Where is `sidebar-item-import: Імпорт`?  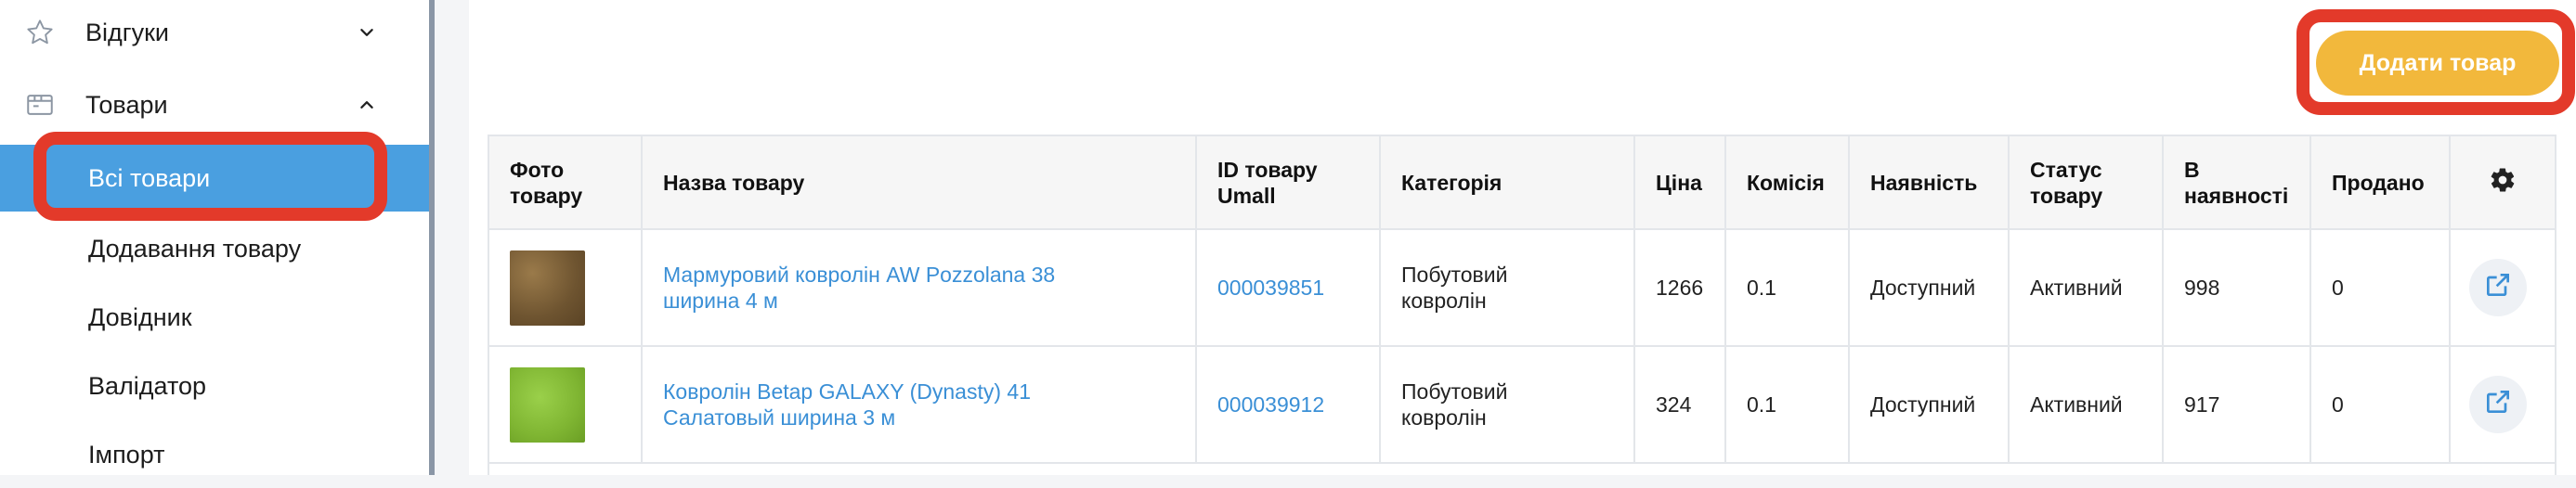 sidebar-item-import: Імпорт is located at coordinates (214, 454).